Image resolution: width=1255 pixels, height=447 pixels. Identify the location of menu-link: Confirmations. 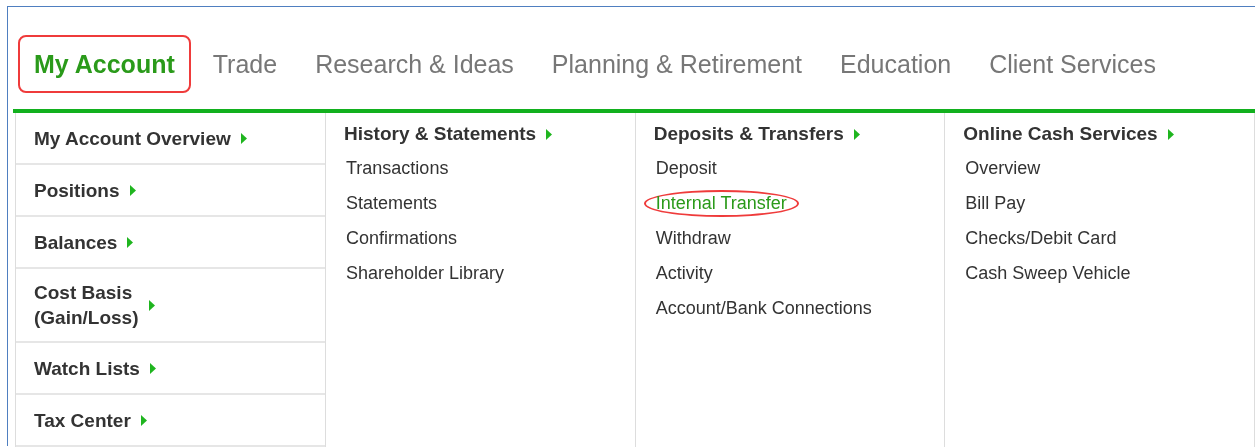
(402, 238).